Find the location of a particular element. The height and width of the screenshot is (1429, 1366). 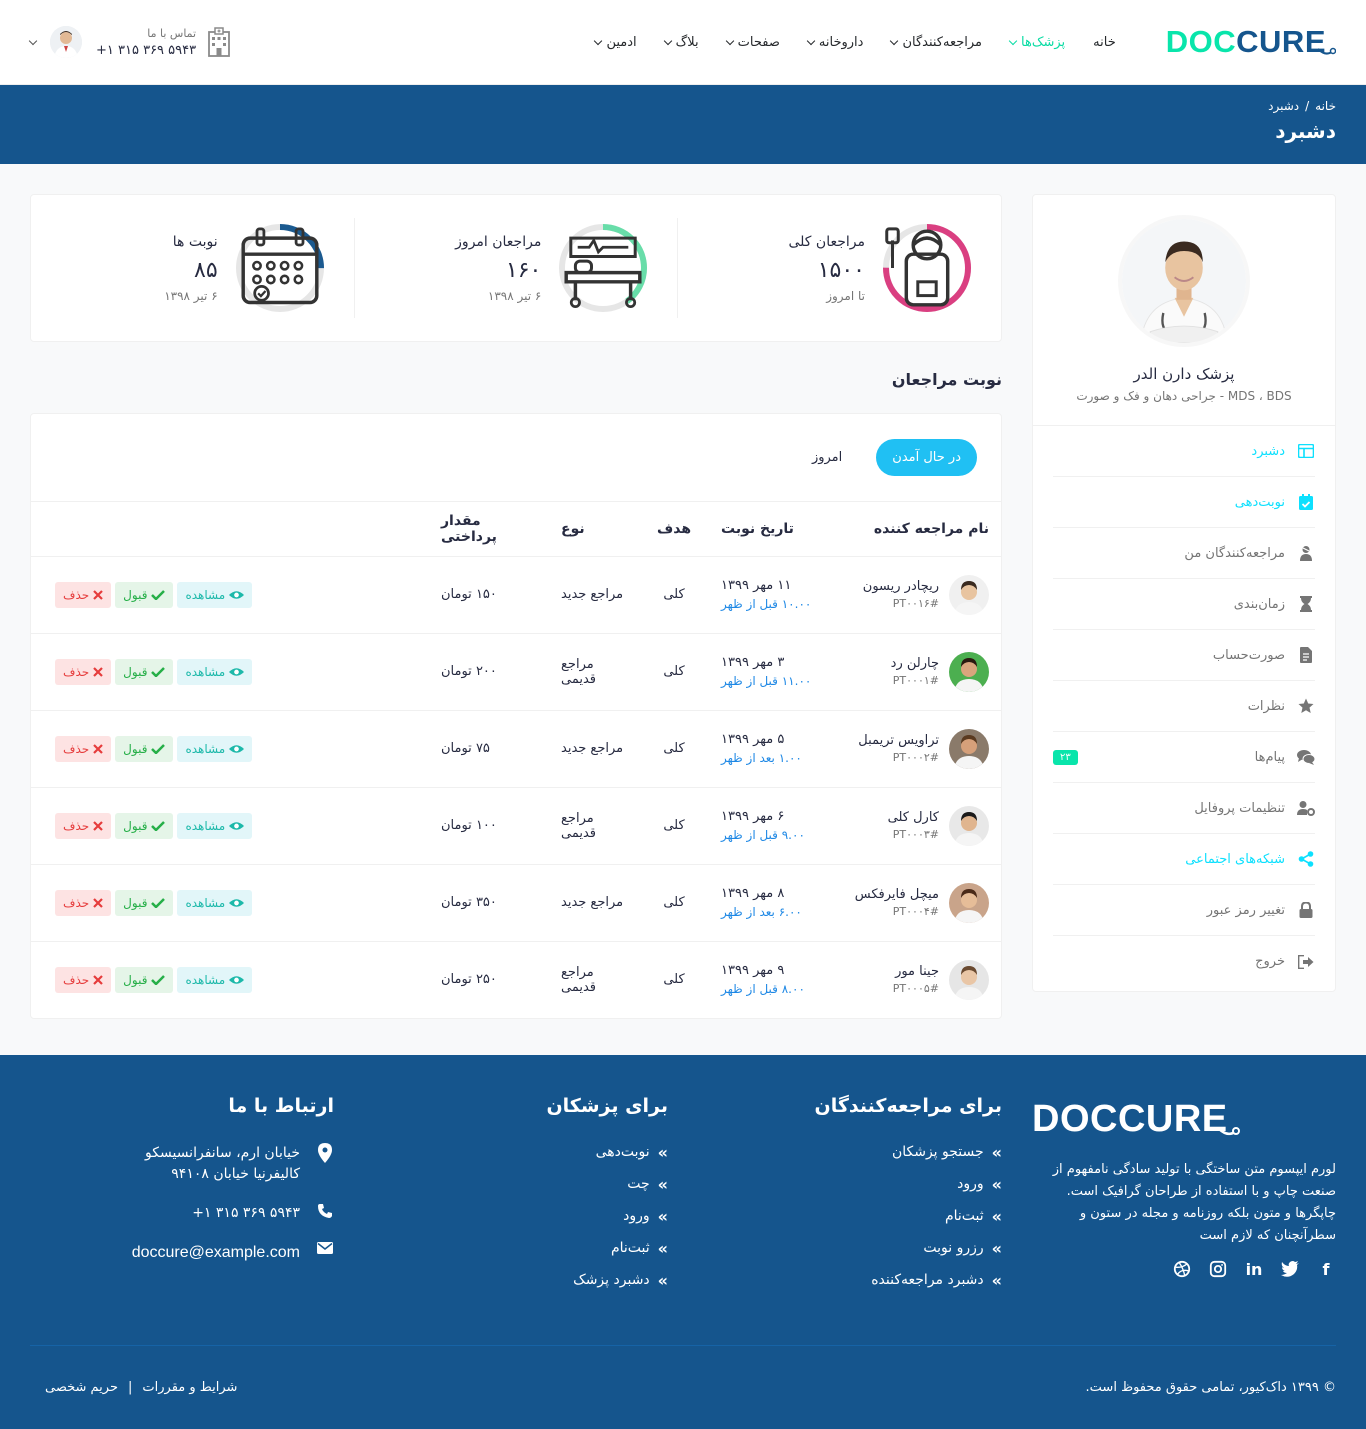

facebook-icon: f is located at coordinates (1326, 1269).